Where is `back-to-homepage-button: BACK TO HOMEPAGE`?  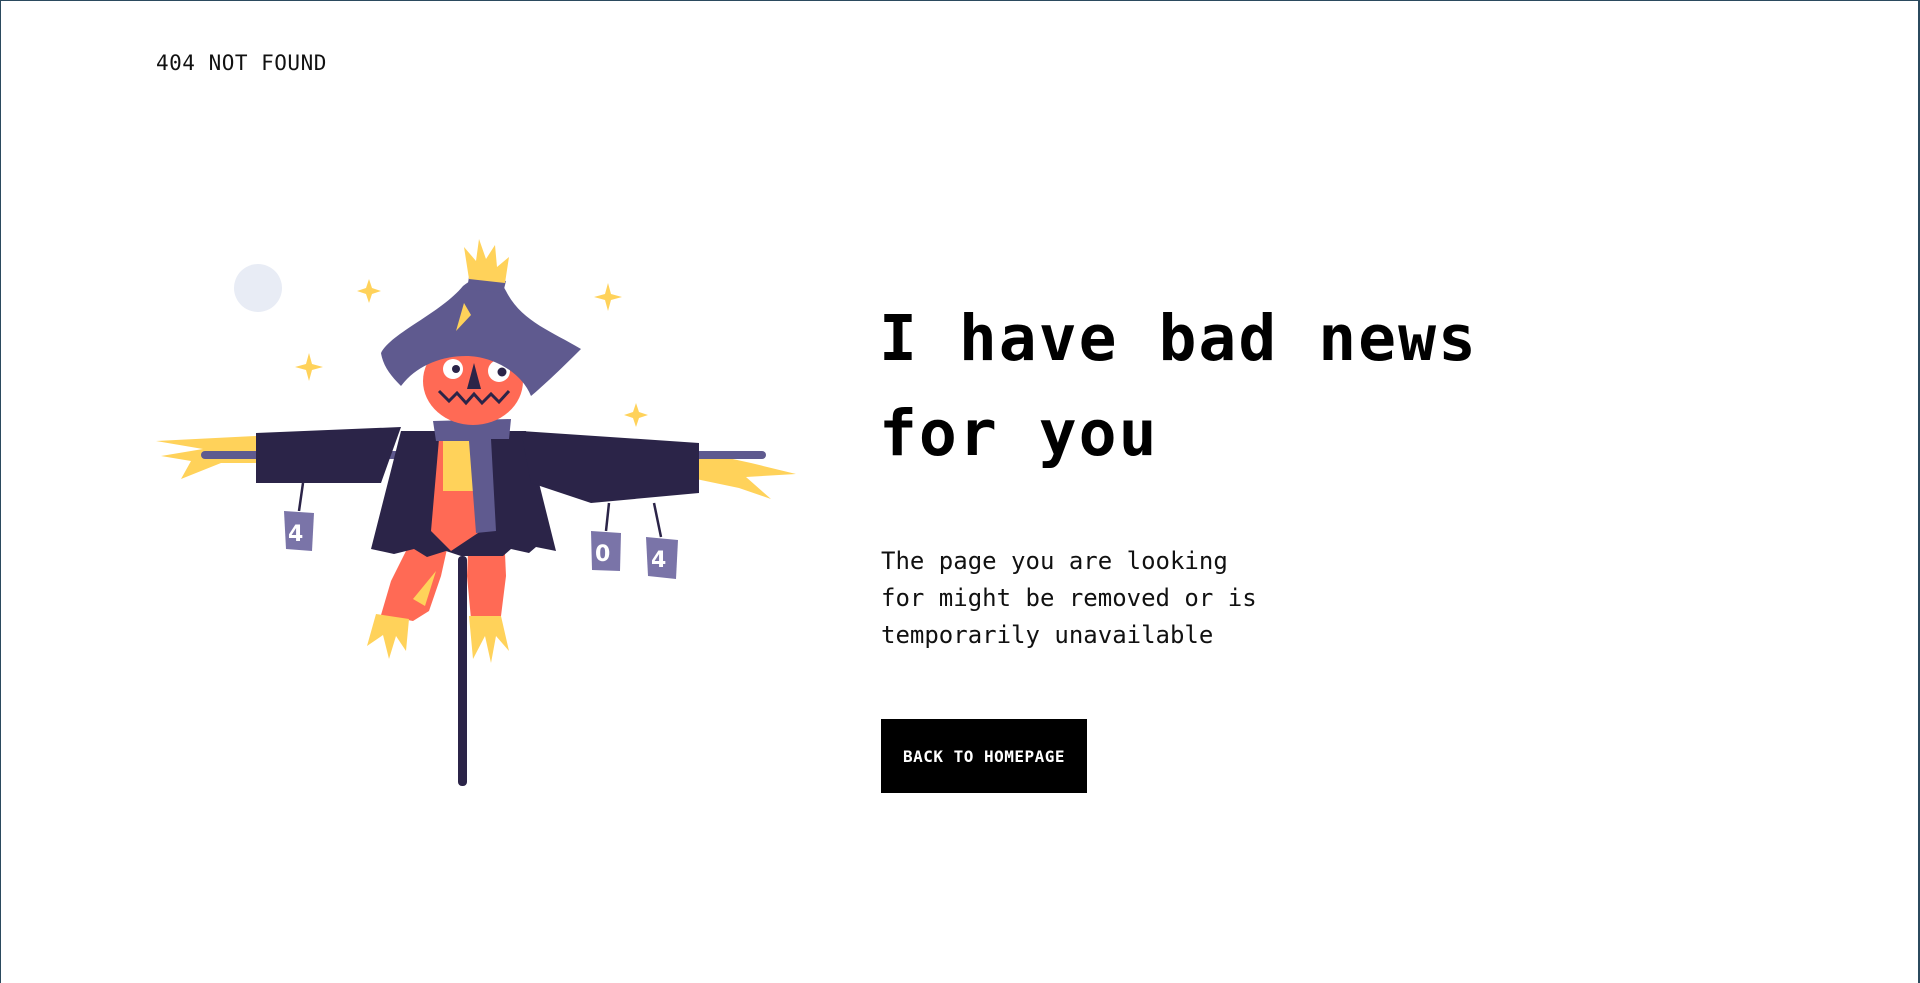
back-to-homepage-button: BACK TO HOMEPAGE is located at coordinates (984, 756).